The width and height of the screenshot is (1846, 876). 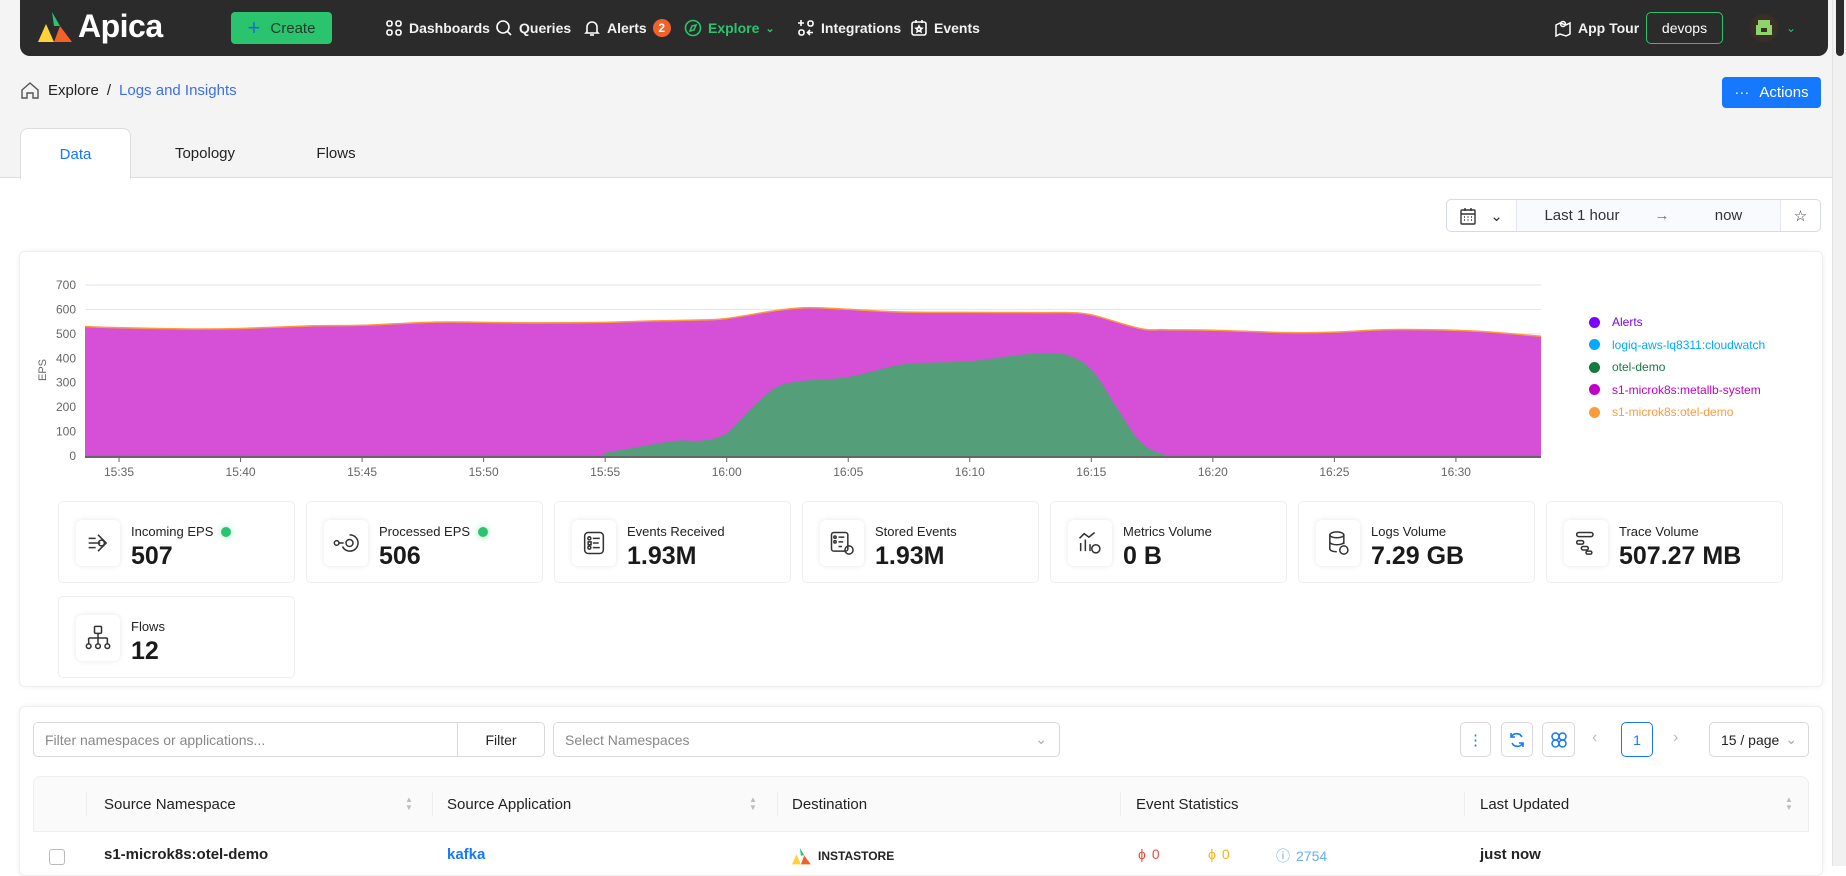 What do you see at coordinates (1586, 543) in the screenshot?
I see `trace-volume-icon` at bounding box center [1586, 543].